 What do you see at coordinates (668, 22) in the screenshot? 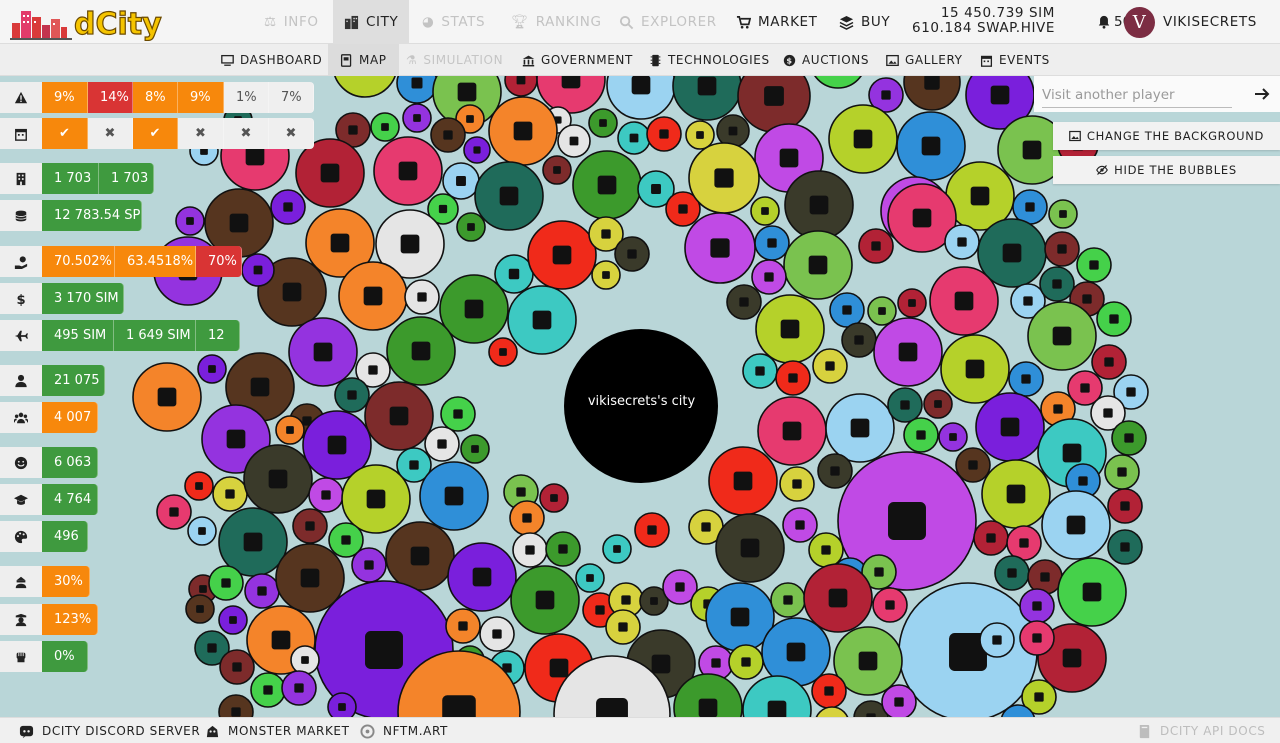
I see `nav-explorer: EXPLORER` at bounding box center [668, 22].